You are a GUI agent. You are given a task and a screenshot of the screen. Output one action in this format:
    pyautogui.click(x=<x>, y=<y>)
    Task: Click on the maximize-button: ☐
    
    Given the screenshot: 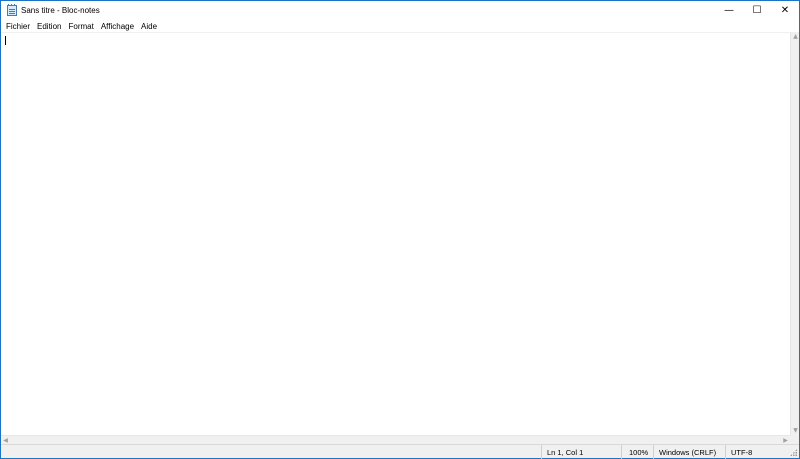 What is the action you would take?
    pyautogui.click(x=757, y=10)
    